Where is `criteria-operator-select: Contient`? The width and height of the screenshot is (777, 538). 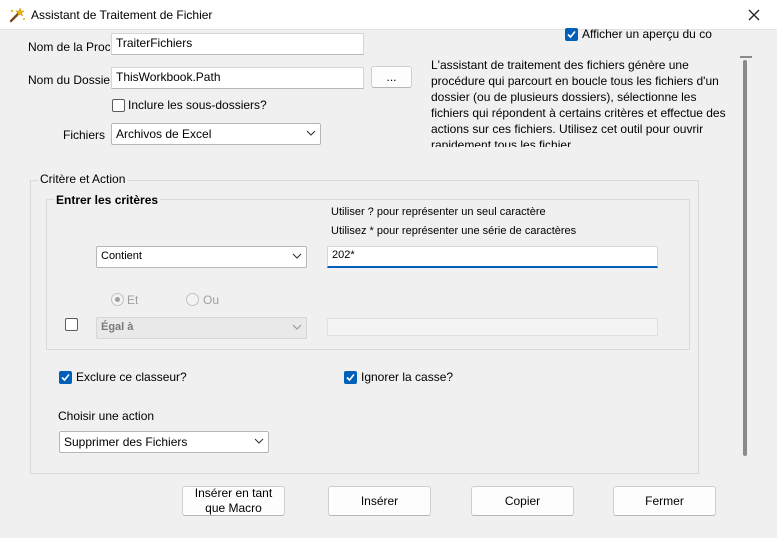 criteria-operator-select: Contient is located at coordinates (201, 257).